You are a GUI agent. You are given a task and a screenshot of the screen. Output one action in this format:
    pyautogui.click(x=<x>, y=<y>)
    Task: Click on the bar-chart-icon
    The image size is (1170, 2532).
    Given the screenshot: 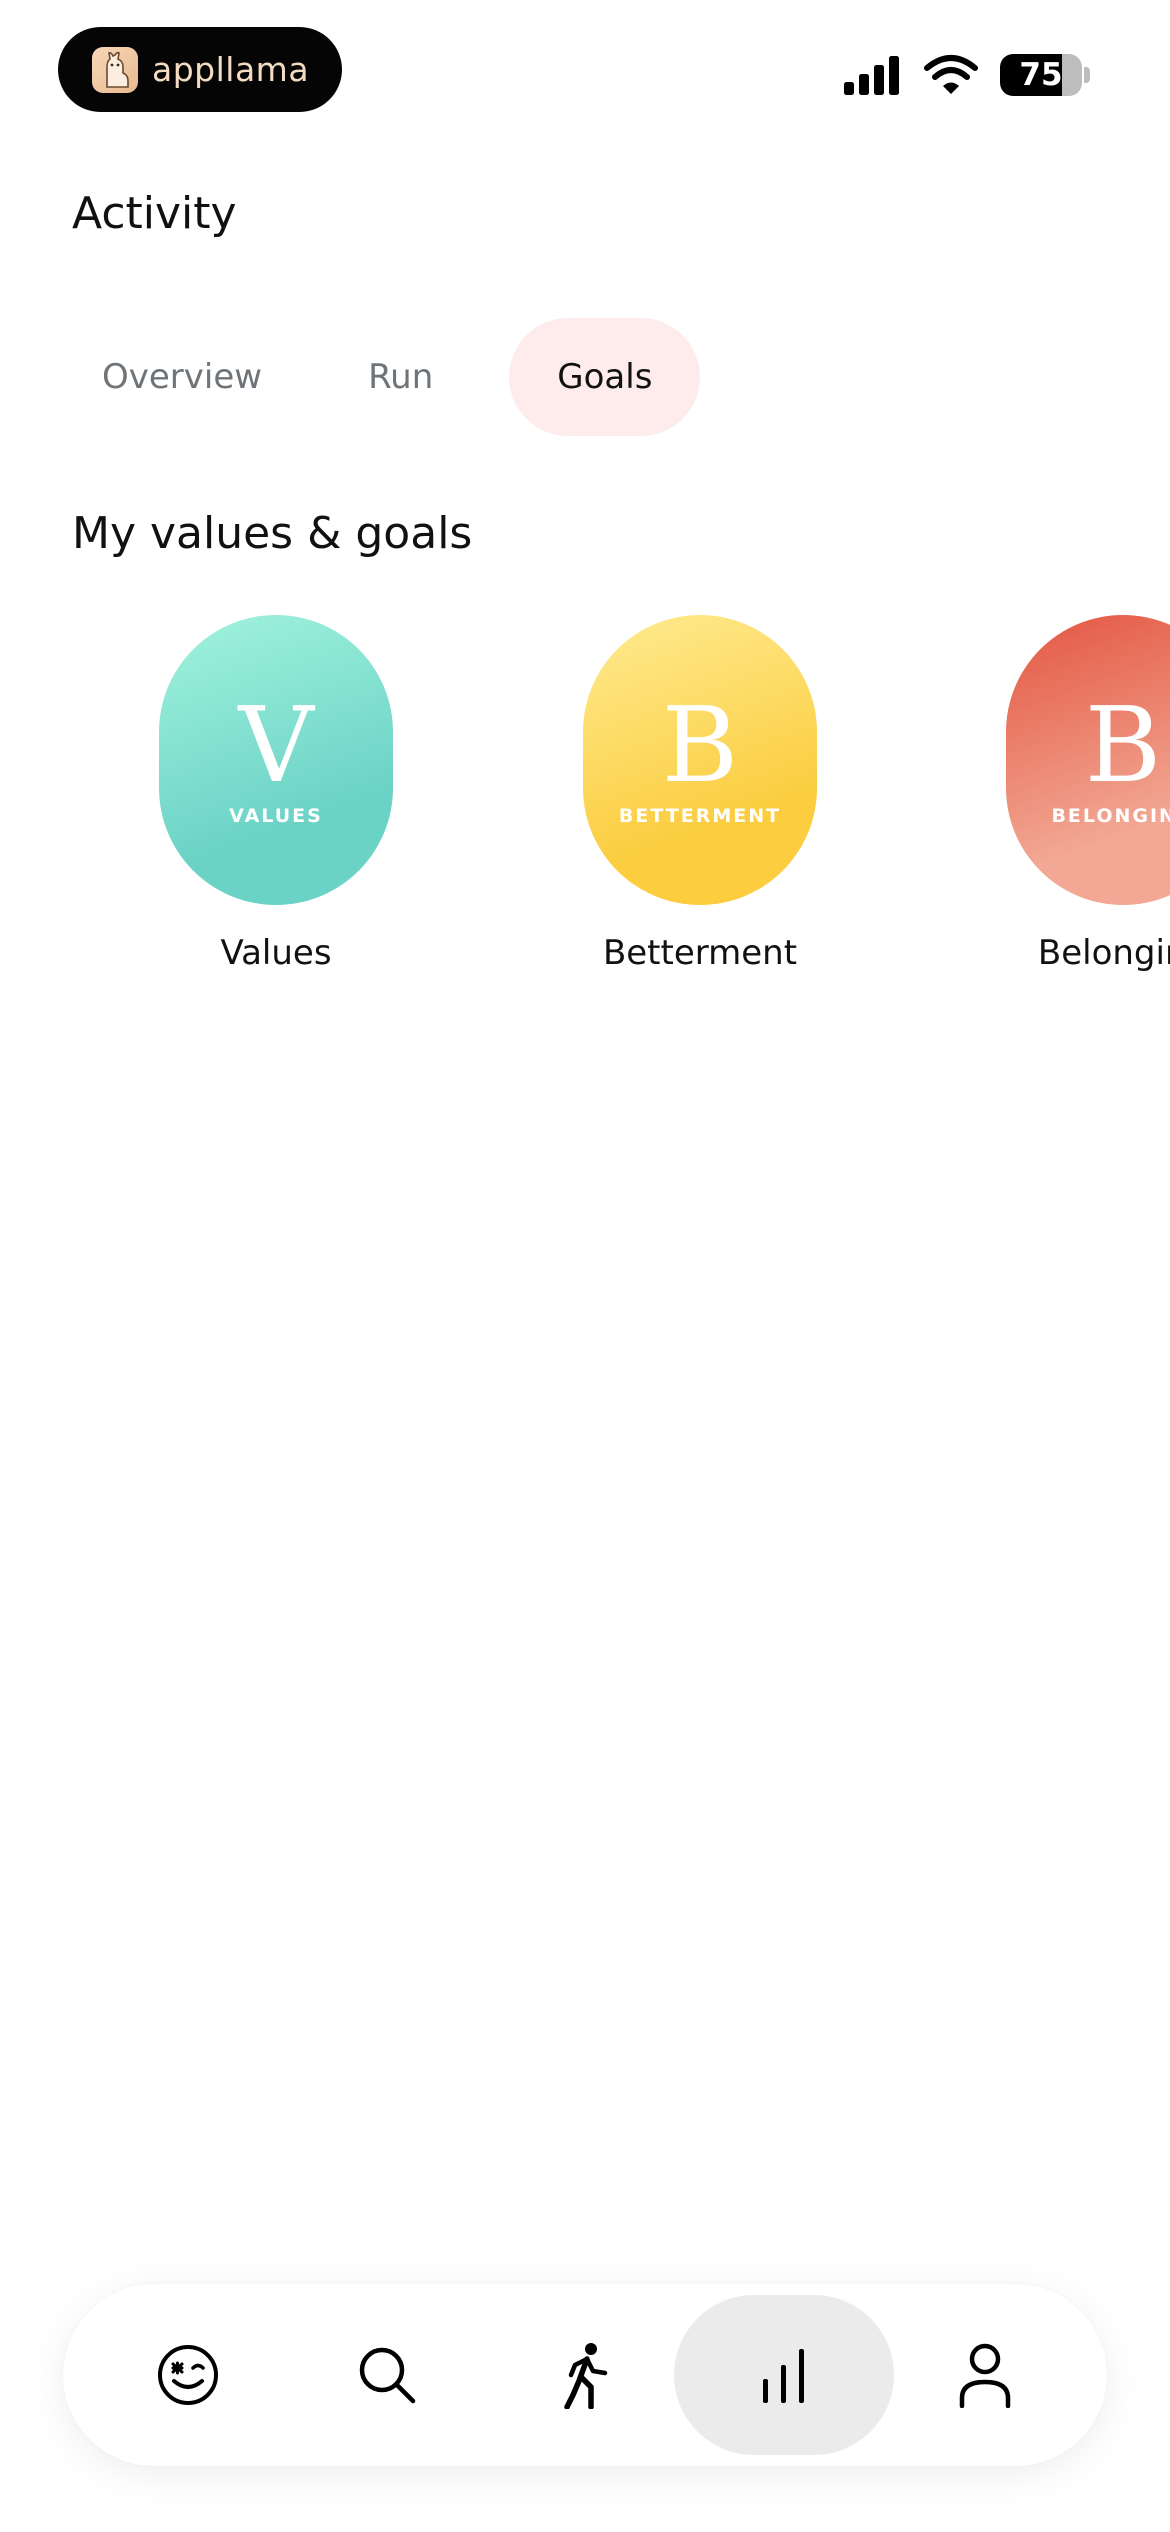 What is the action you would take?
    pyautogui.click(x=783, y=2376)
    